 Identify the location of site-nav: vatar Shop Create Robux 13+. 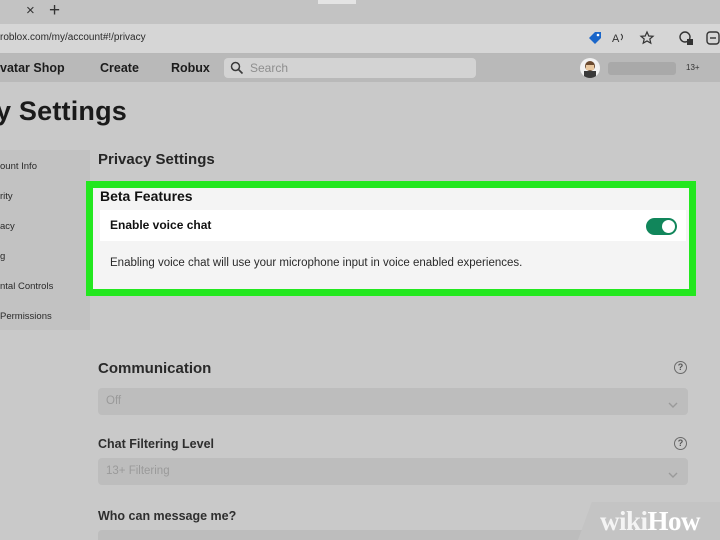
(360, 68).